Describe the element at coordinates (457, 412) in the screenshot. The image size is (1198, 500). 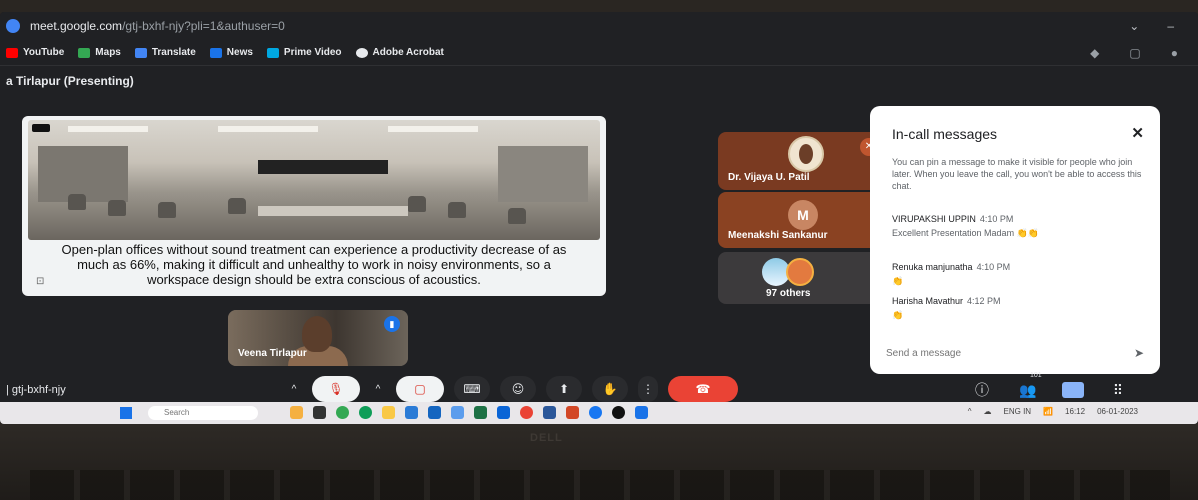
I see `photos-icon` at that location.